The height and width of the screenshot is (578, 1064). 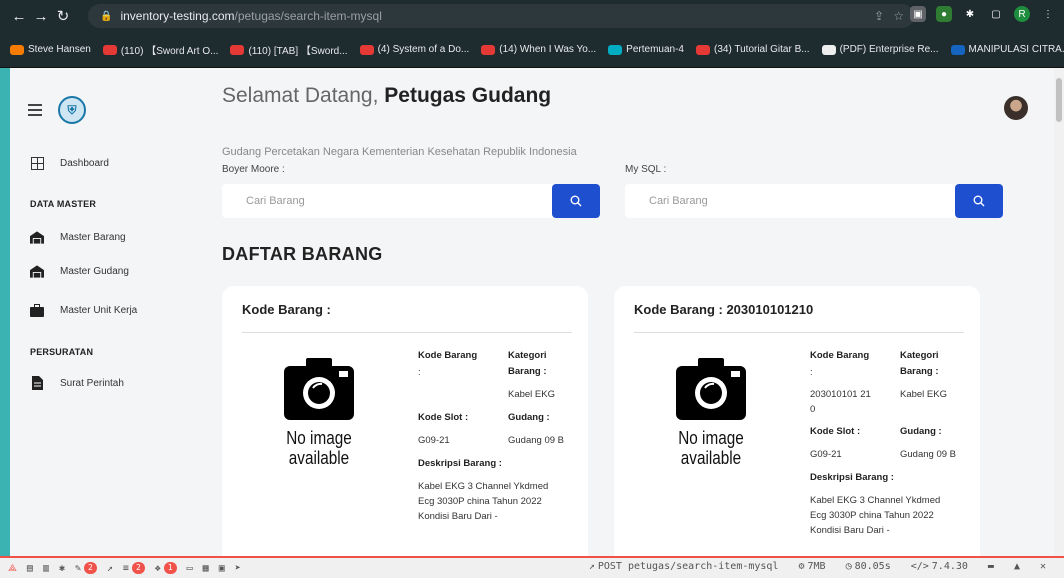 What do you see at coordinates (19, 16) in the screenshot?
I see `back-arrow-icon: ←` at bounding box center [19, 16].